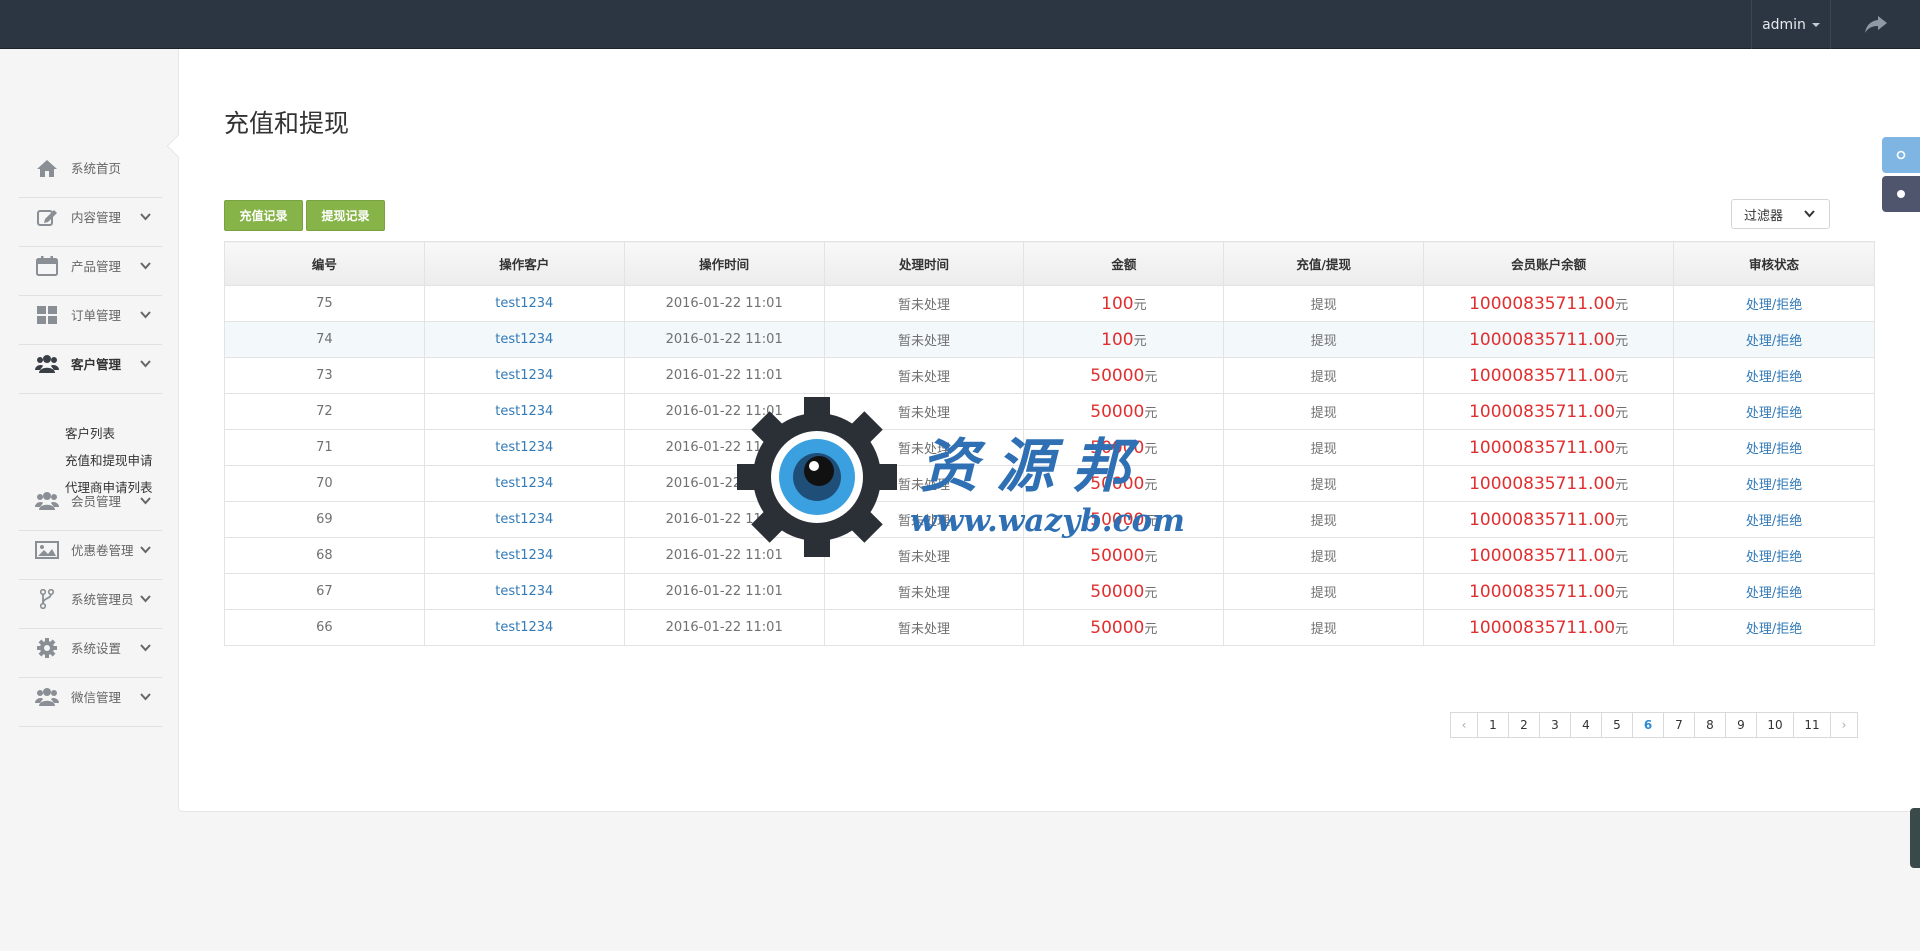 The width and height of the screenshot is (1920, 951). Describe the element at coordinates (1876, 24) in the screenshot. I see `logout-button` at that location.